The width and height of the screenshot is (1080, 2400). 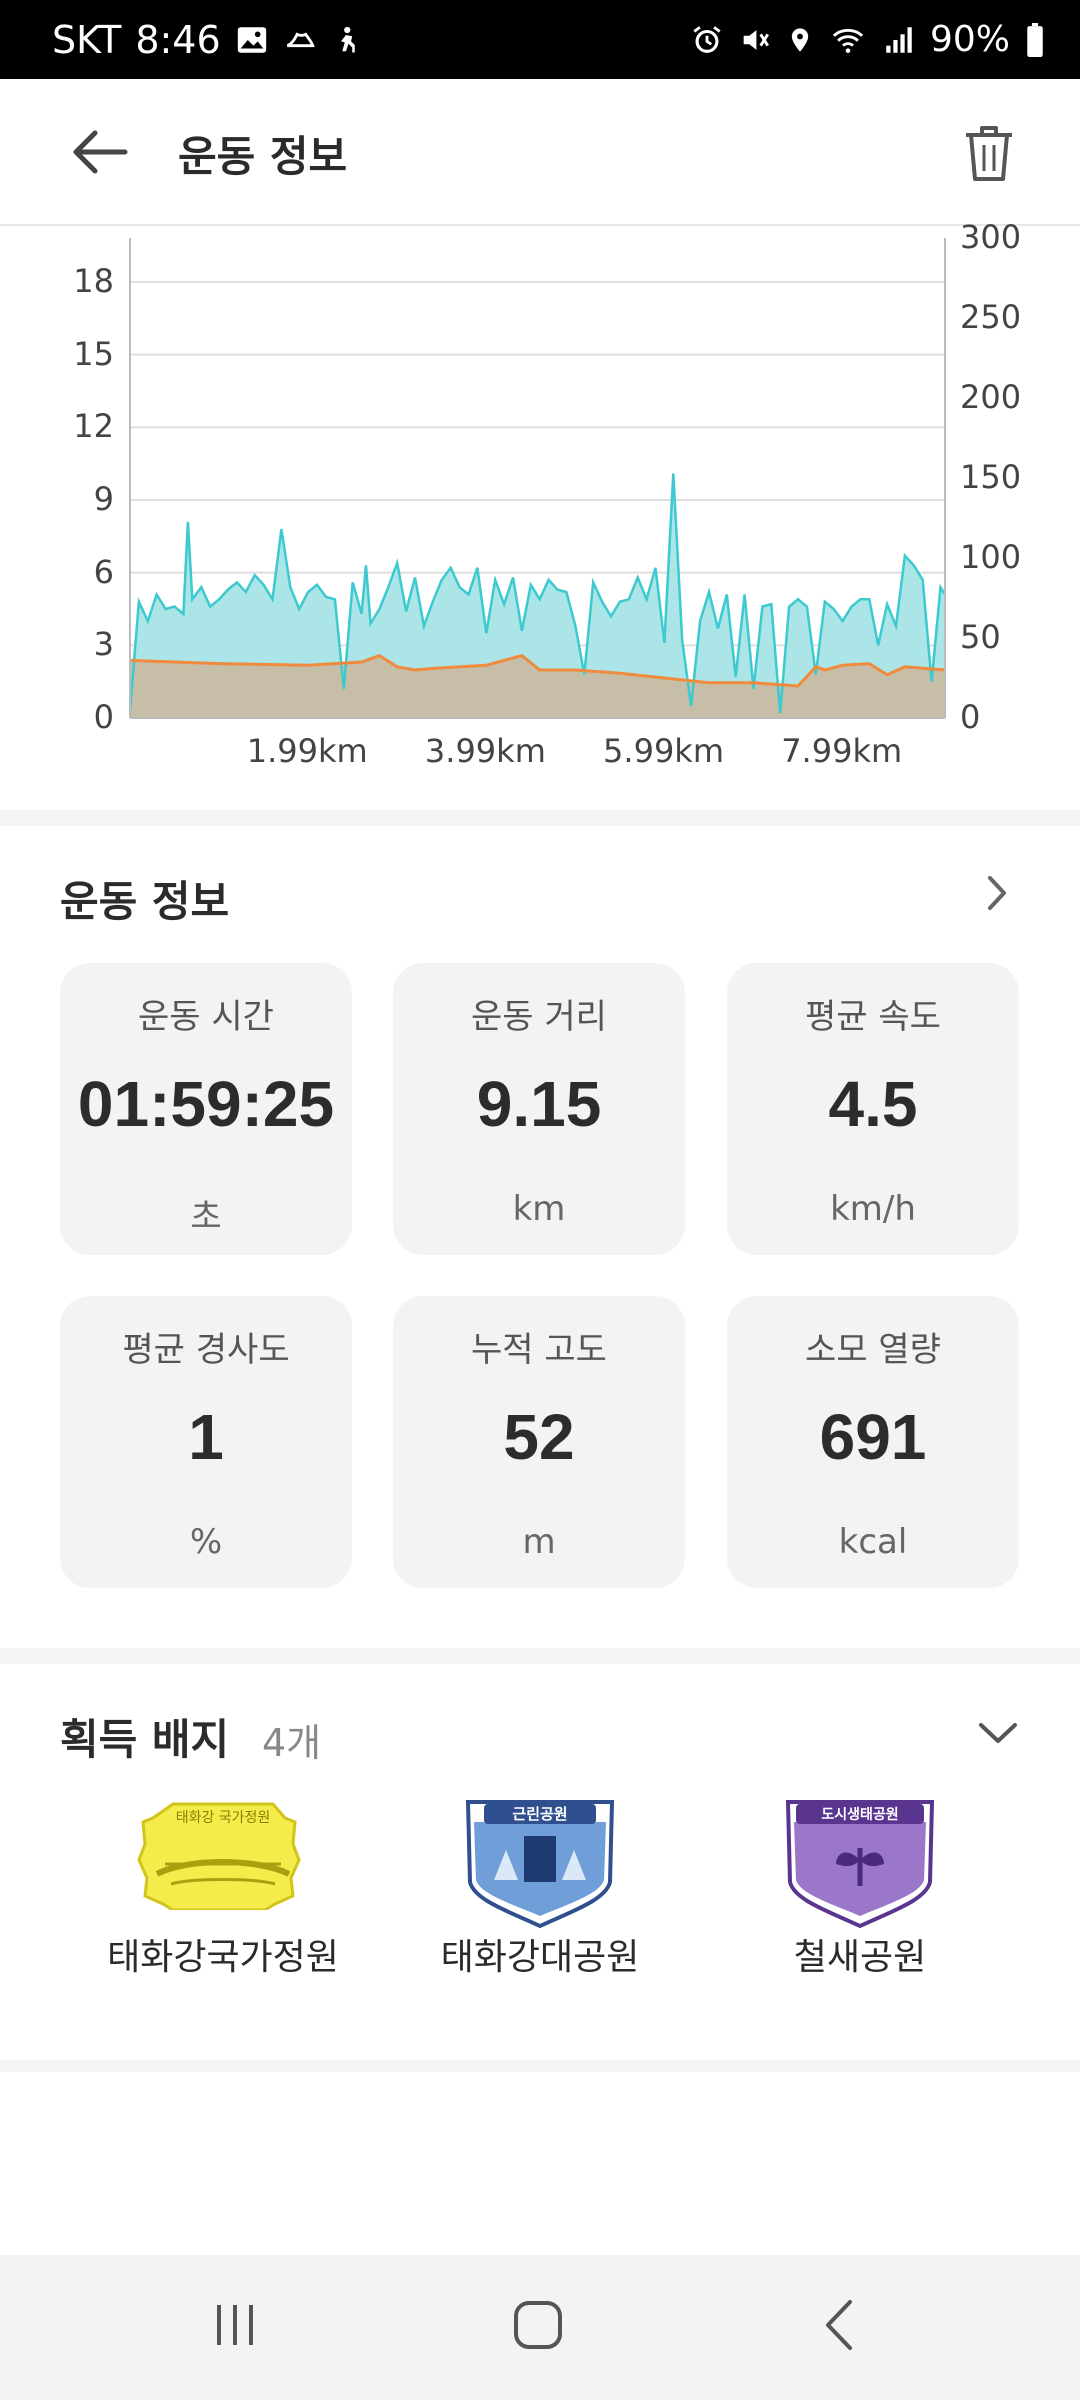 I want to click on badges-expand-button, so click(x=998, y=1733).